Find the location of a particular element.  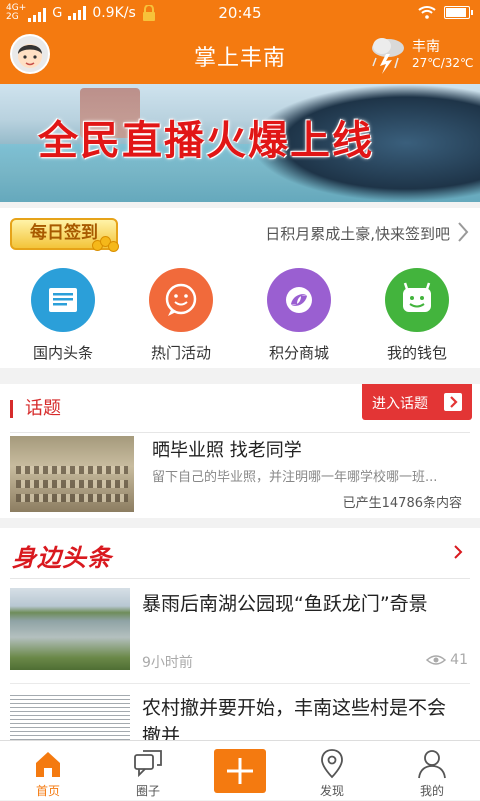

location-pin-icon is located at coordinates (332, 764).